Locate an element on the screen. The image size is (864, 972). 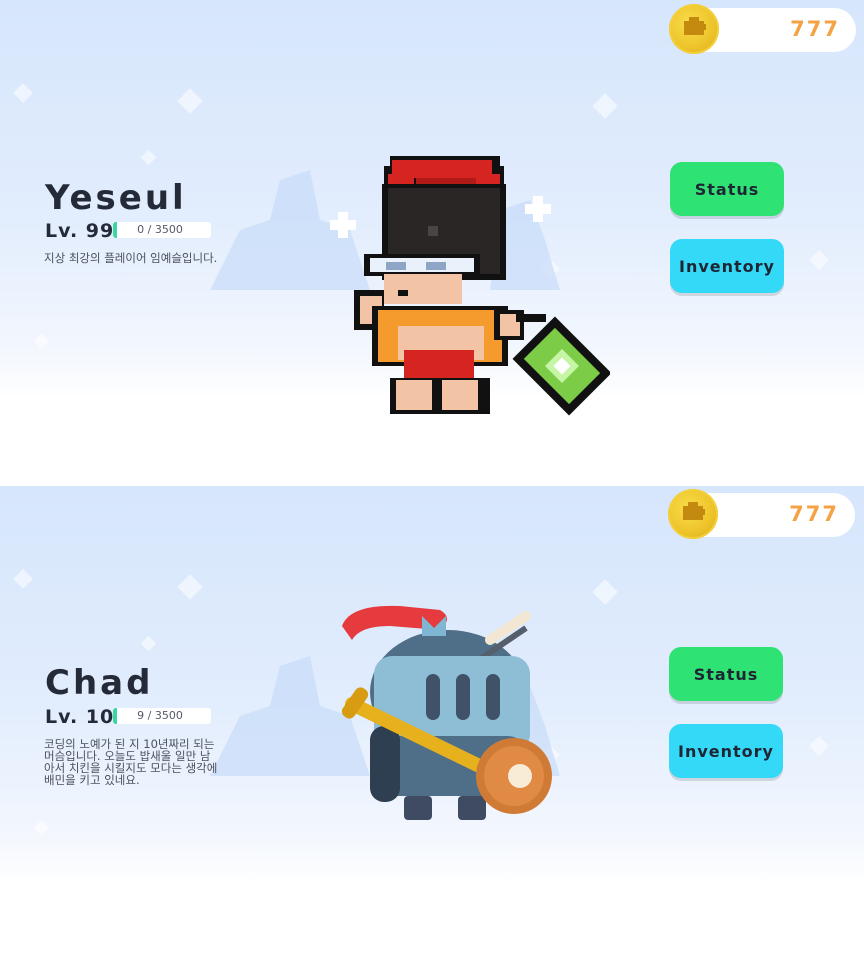
xp-bar: 0 / 3500 is located at coordinates (162, 230).